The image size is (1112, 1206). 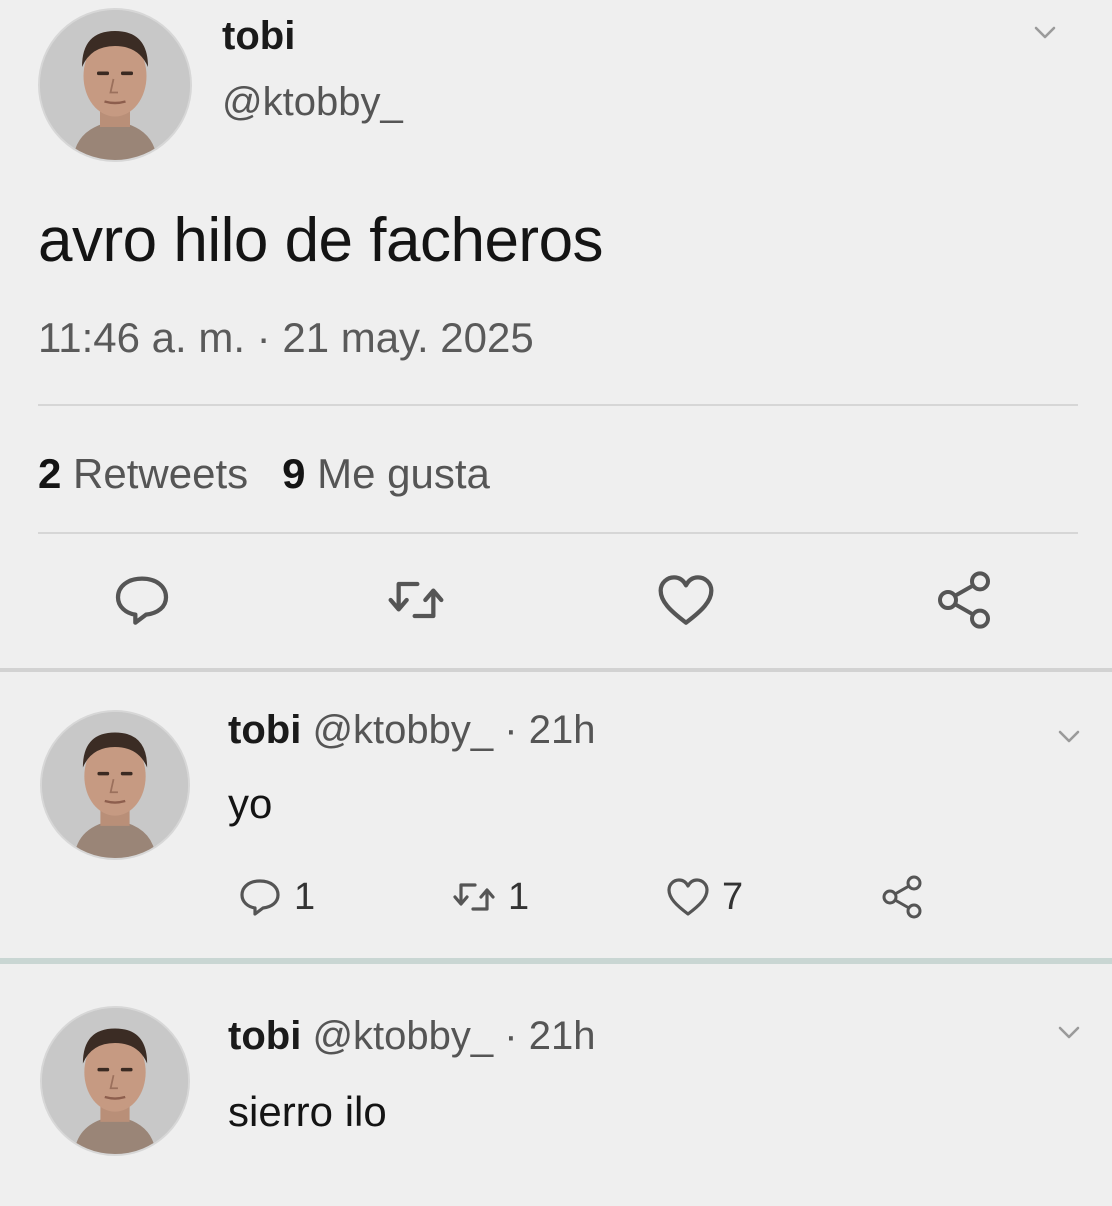 What do you see at coordinates (50, 473) in the screenshot?
I see `retweets-count: 2` at bounding box center [50, 473].